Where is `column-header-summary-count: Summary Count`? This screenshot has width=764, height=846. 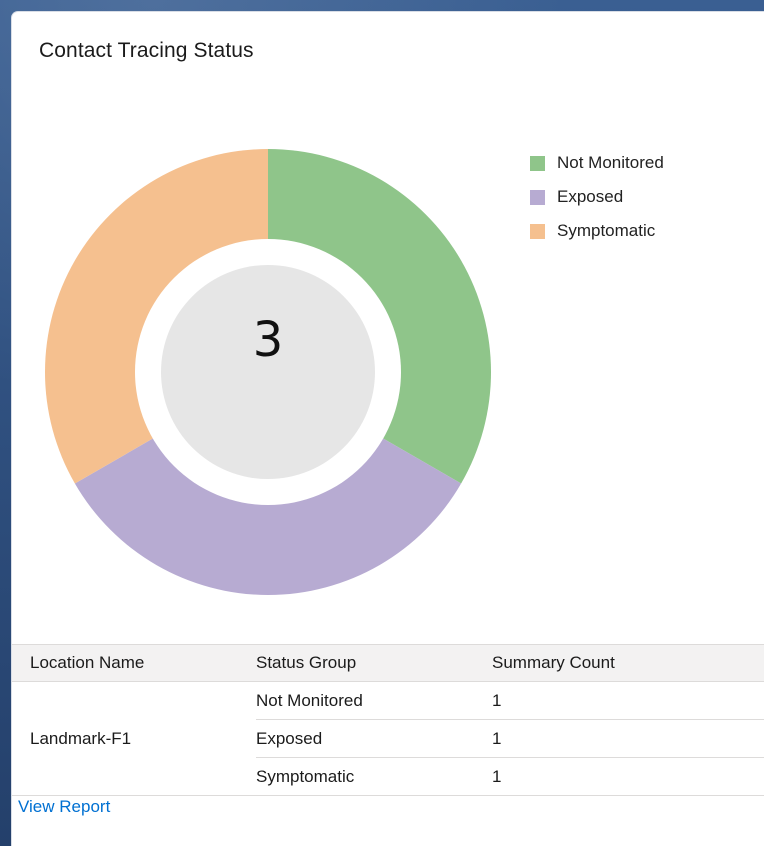
column-header-summary-count: Summary Count is located at coordinates (628, 663).